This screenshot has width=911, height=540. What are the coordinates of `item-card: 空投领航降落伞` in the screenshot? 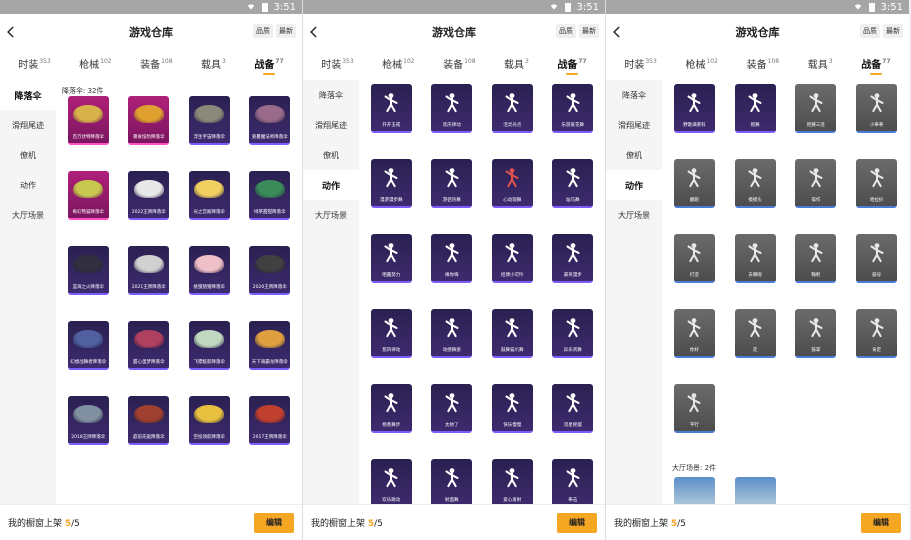 It's located at (209, 433).